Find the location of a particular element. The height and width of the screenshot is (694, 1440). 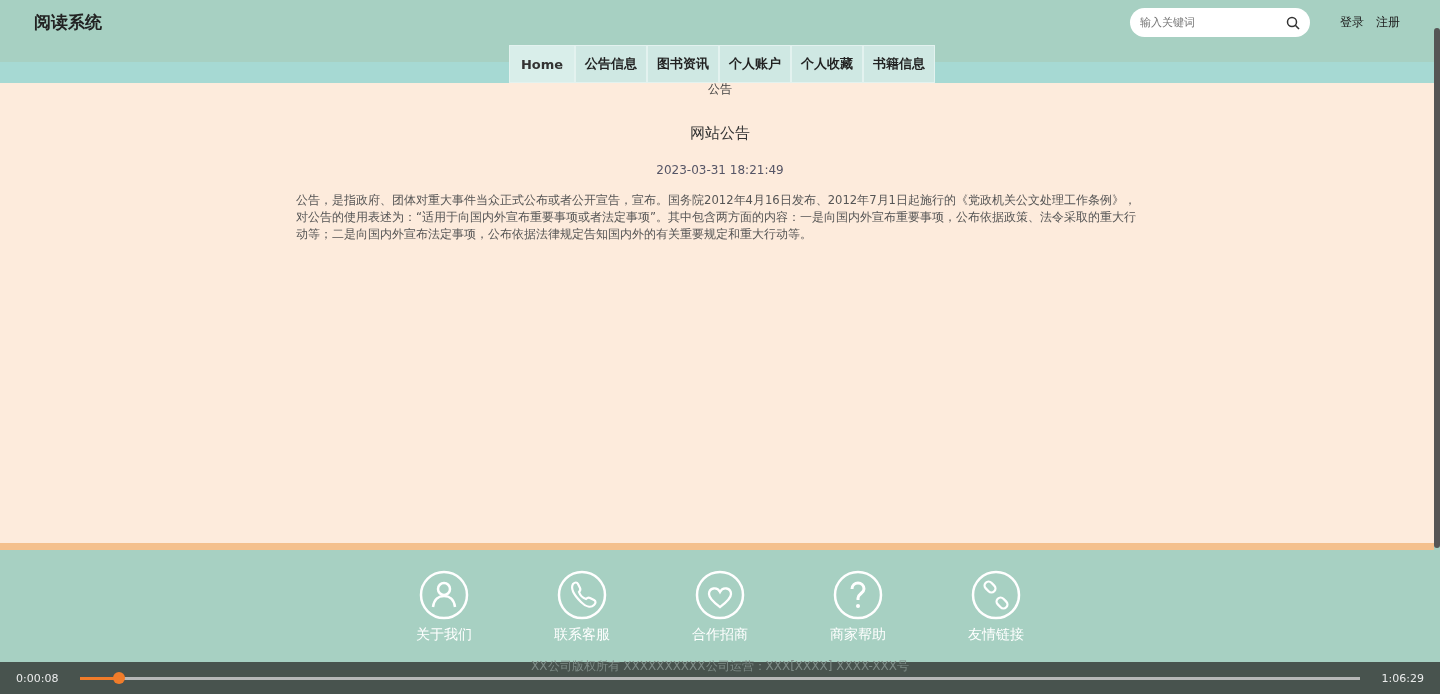

header-link: 注册 is located at coordinates (1388, 22).